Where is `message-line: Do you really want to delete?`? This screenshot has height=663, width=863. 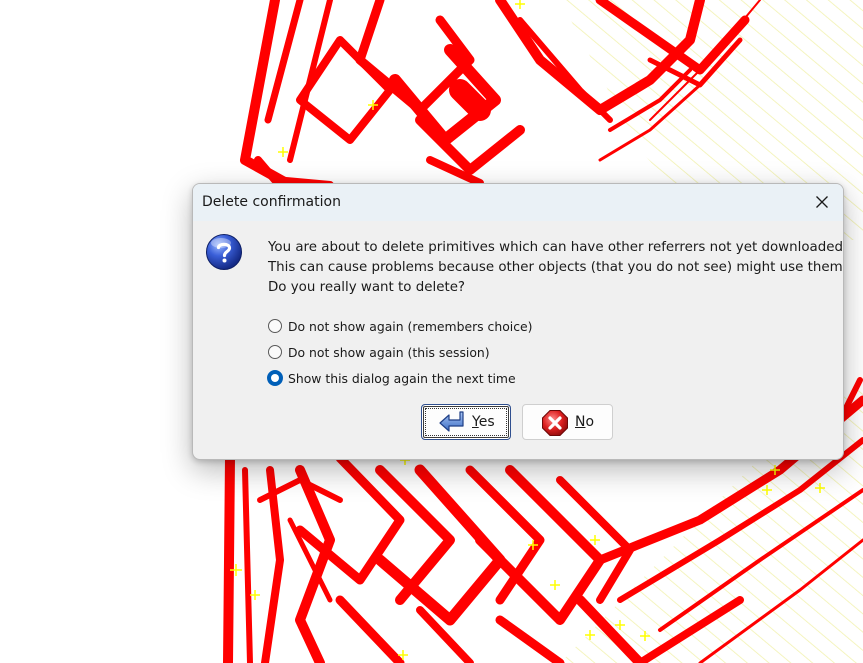
message-line: Do you really want to delete? is located at coordinates (367, 287).